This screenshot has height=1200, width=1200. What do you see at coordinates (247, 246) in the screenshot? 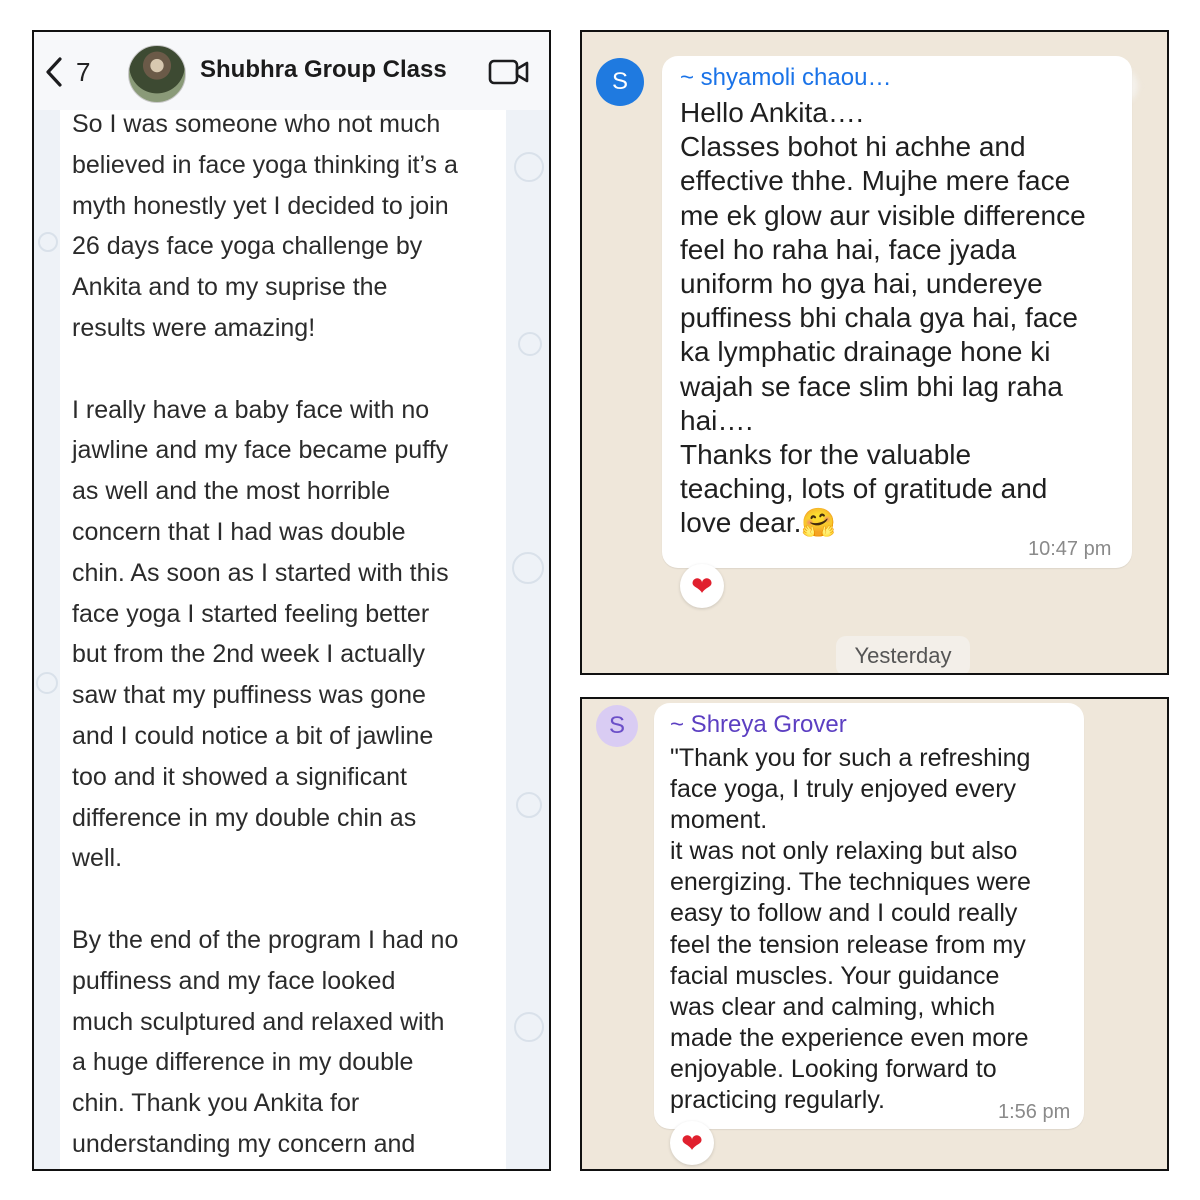
I see `message-line: 26 days face yoga challenge by` at bounding box center [247, 246].